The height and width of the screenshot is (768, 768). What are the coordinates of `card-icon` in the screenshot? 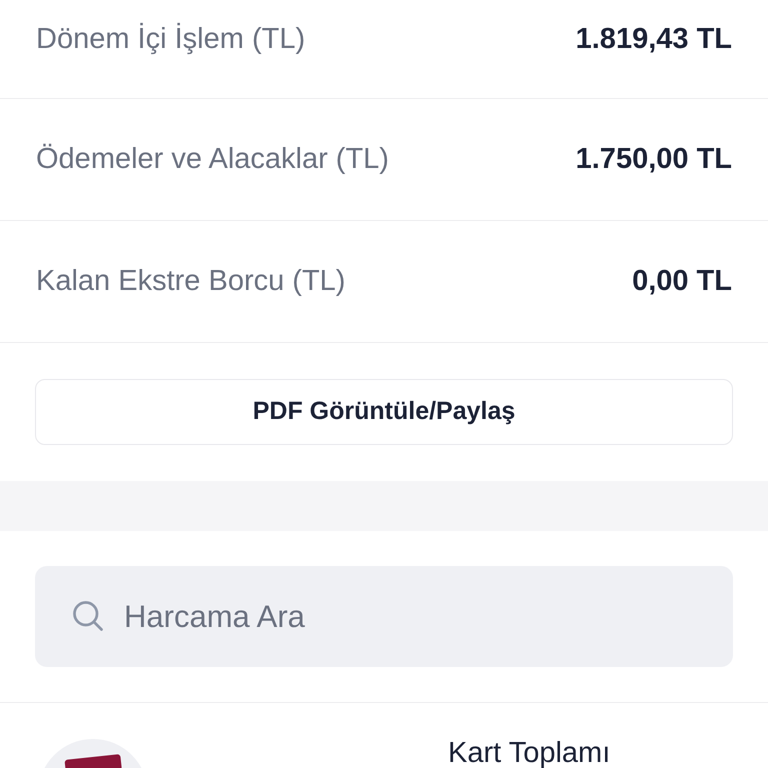 It's located at (93, 760).